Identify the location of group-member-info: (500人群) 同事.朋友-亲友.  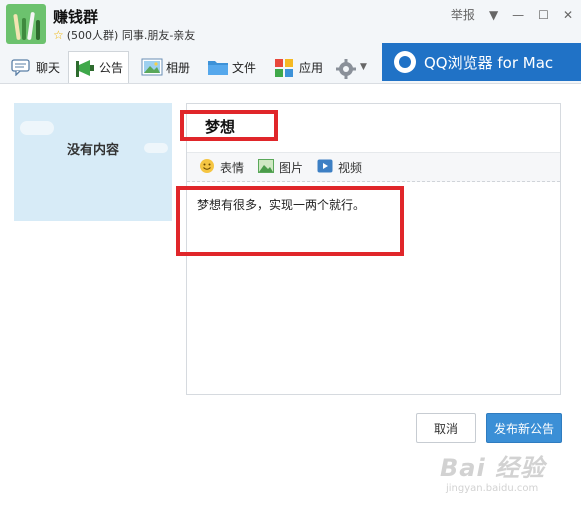
(131, 35).